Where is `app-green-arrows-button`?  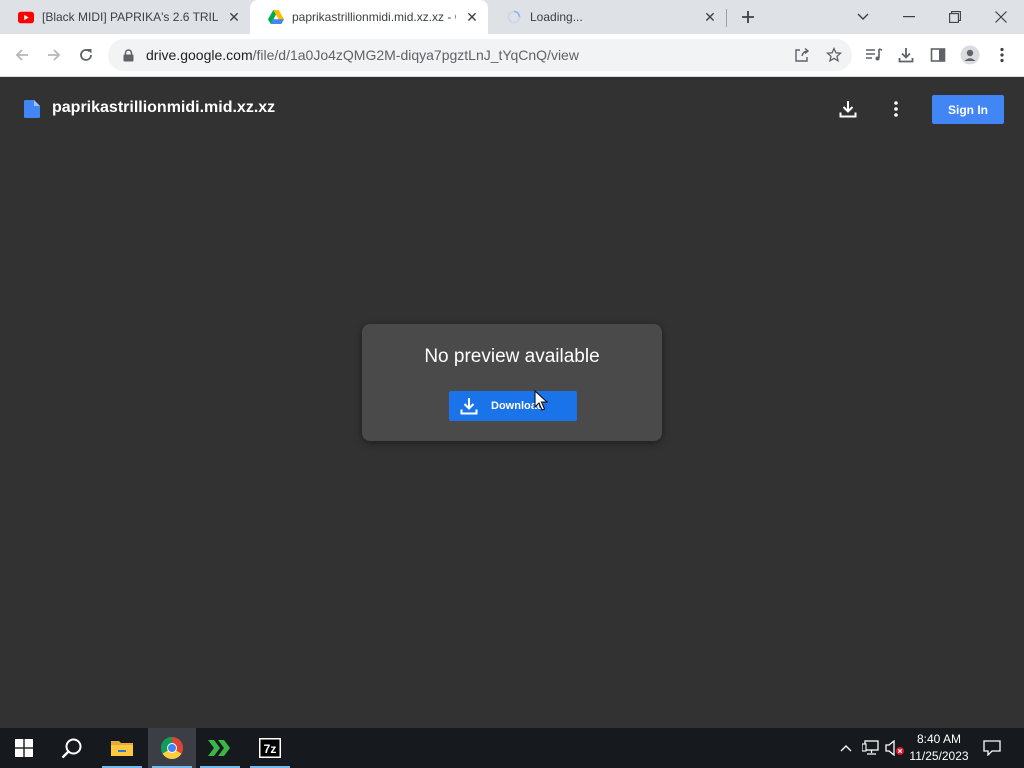 app-green-arrows-button is located at coordinates (220, 748).